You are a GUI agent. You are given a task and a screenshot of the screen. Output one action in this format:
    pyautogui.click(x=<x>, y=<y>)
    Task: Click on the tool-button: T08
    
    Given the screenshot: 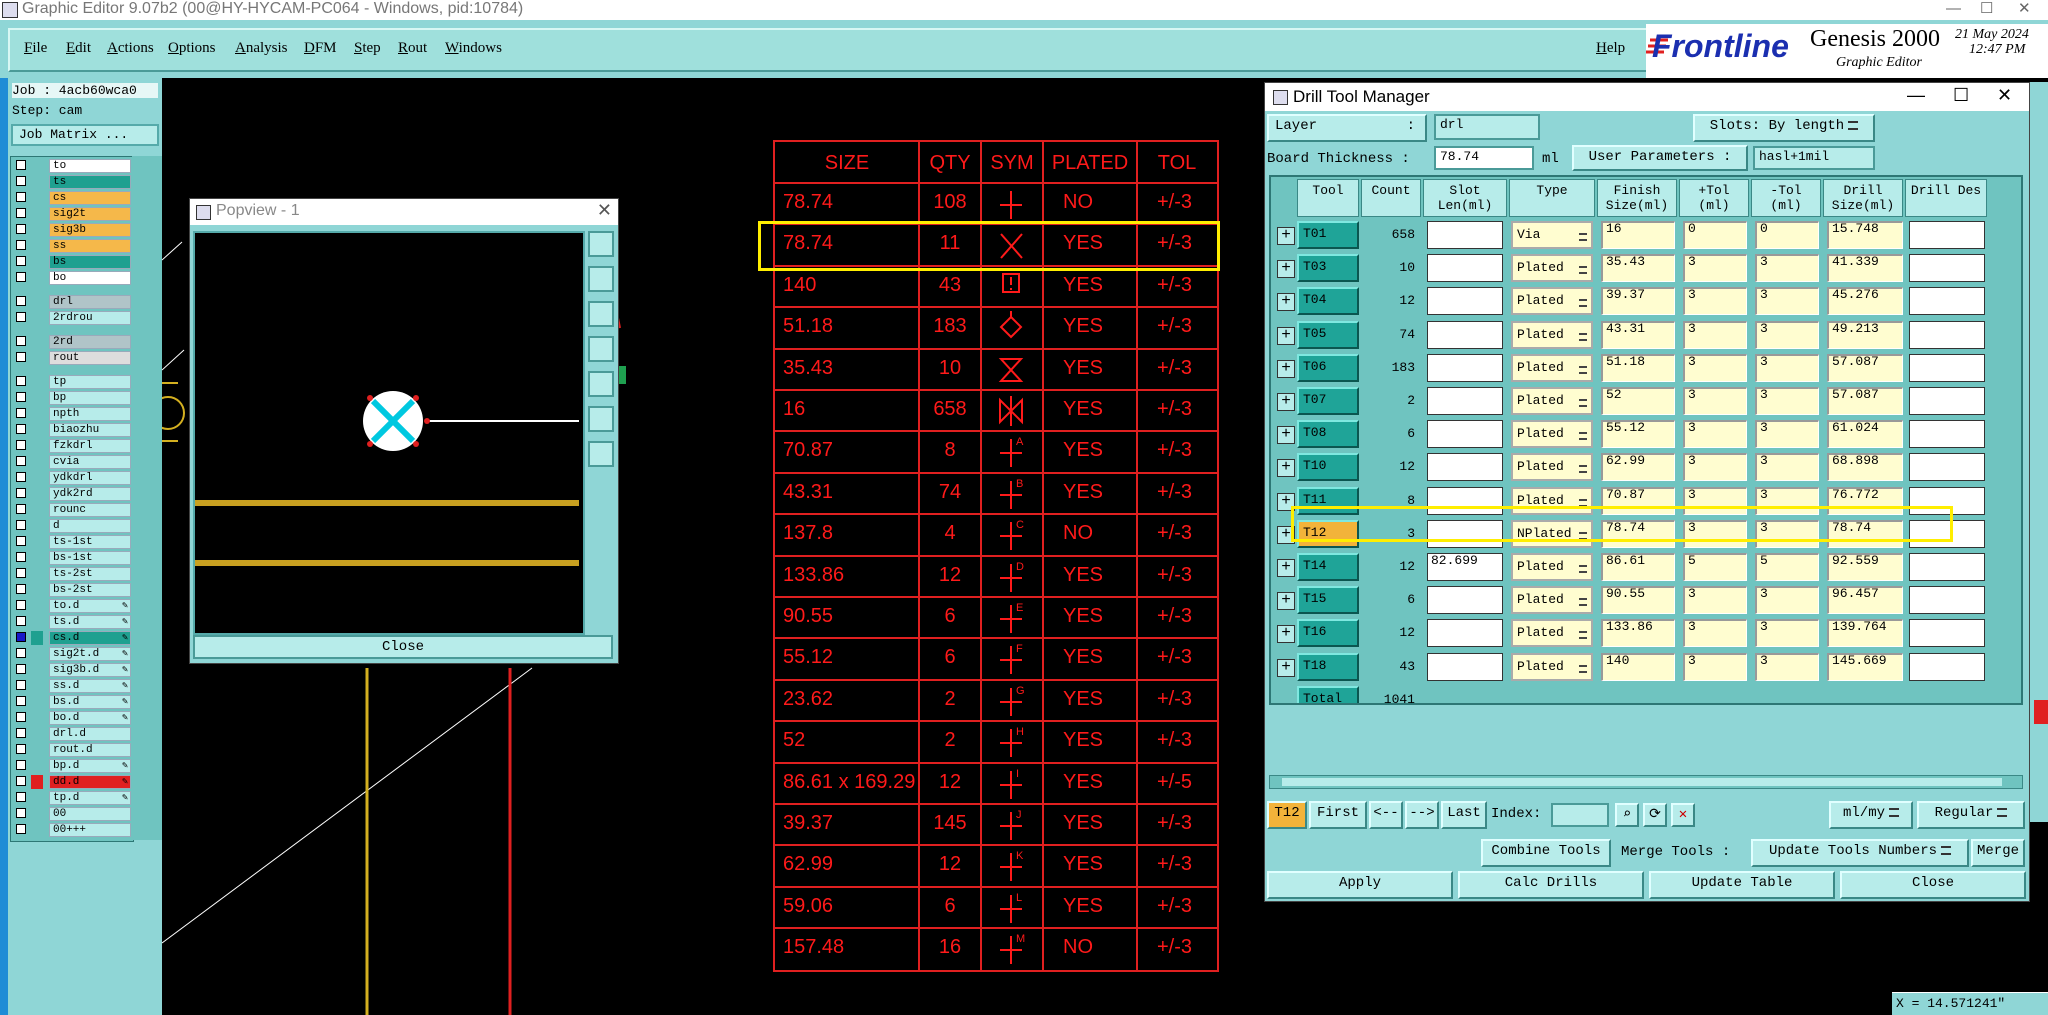 What is the action you would take?
    pyautogui.click(x=1328, y=434)
    